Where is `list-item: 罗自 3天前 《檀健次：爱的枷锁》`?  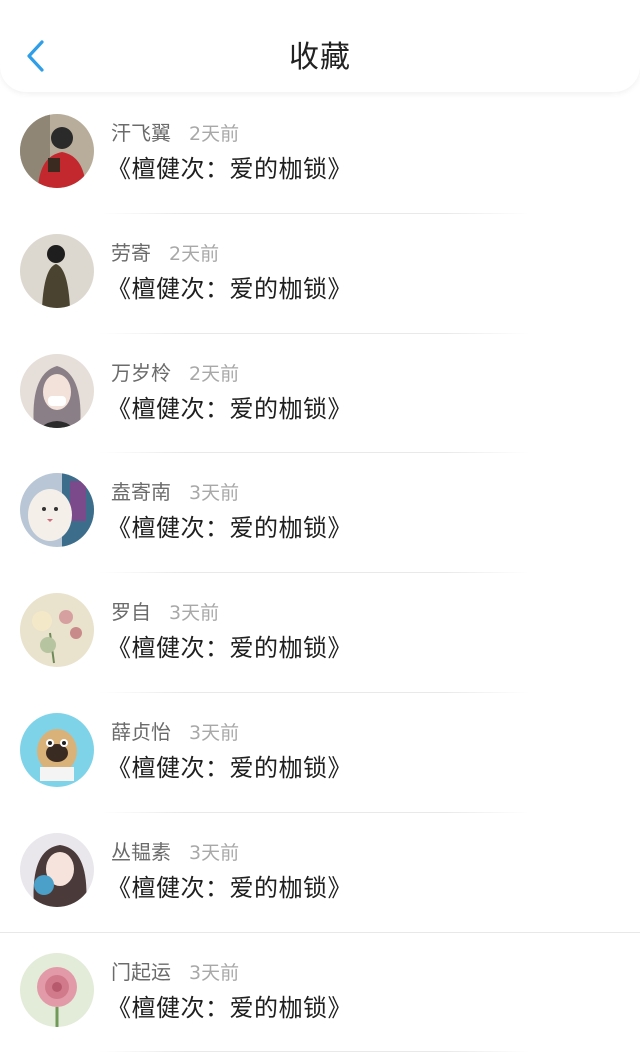
list-item: 罗自 3天前 《檀健次：爱的枷锁》 is located at coordinates (320, 633).